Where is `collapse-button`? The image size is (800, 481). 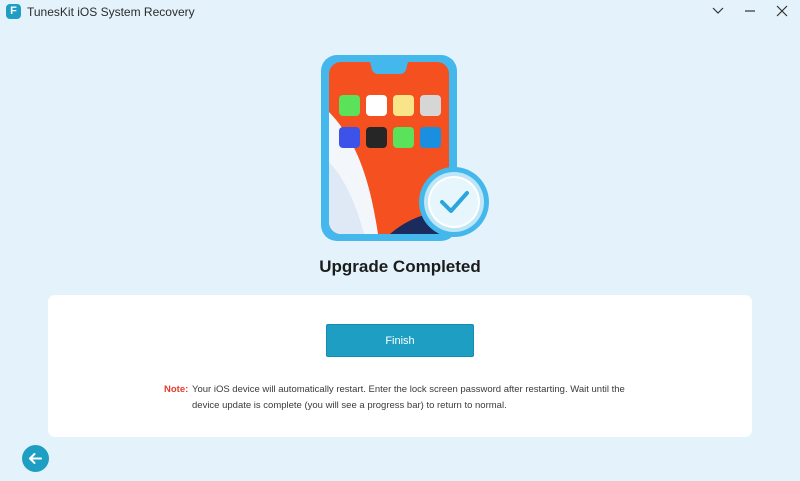 collapse-button is located at coordinates (718, 11).